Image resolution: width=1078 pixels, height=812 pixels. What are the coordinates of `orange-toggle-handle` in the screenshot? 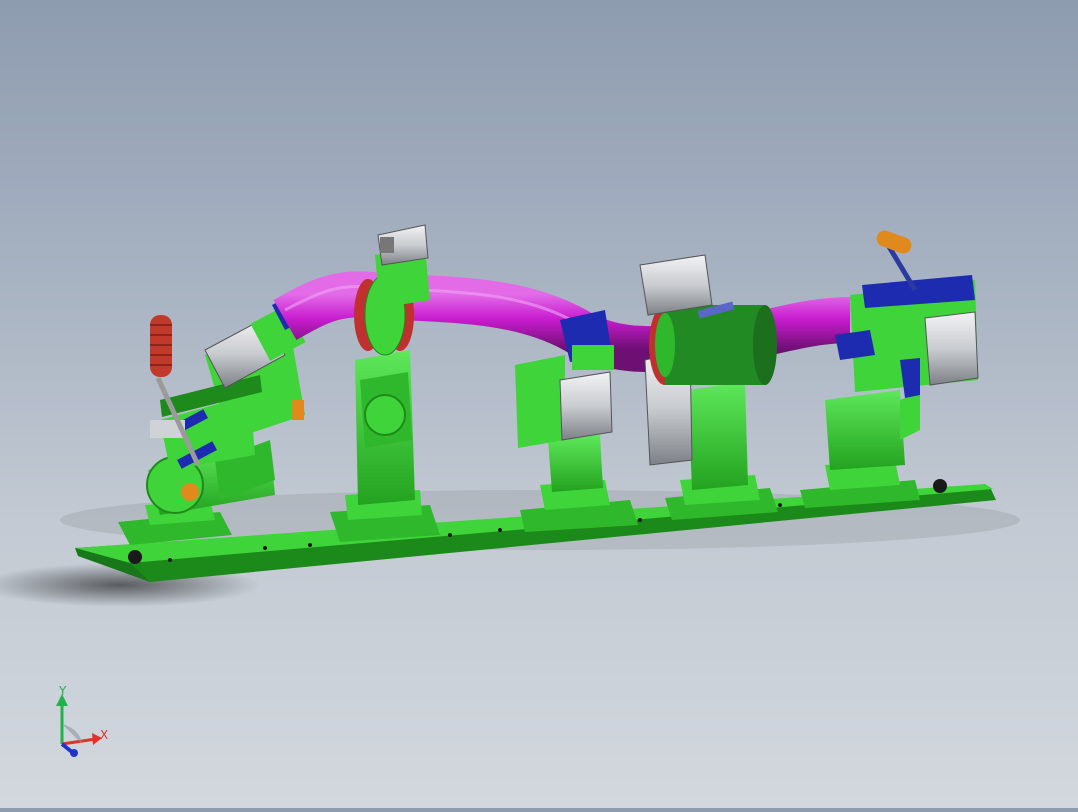 It's located at (896, 260).